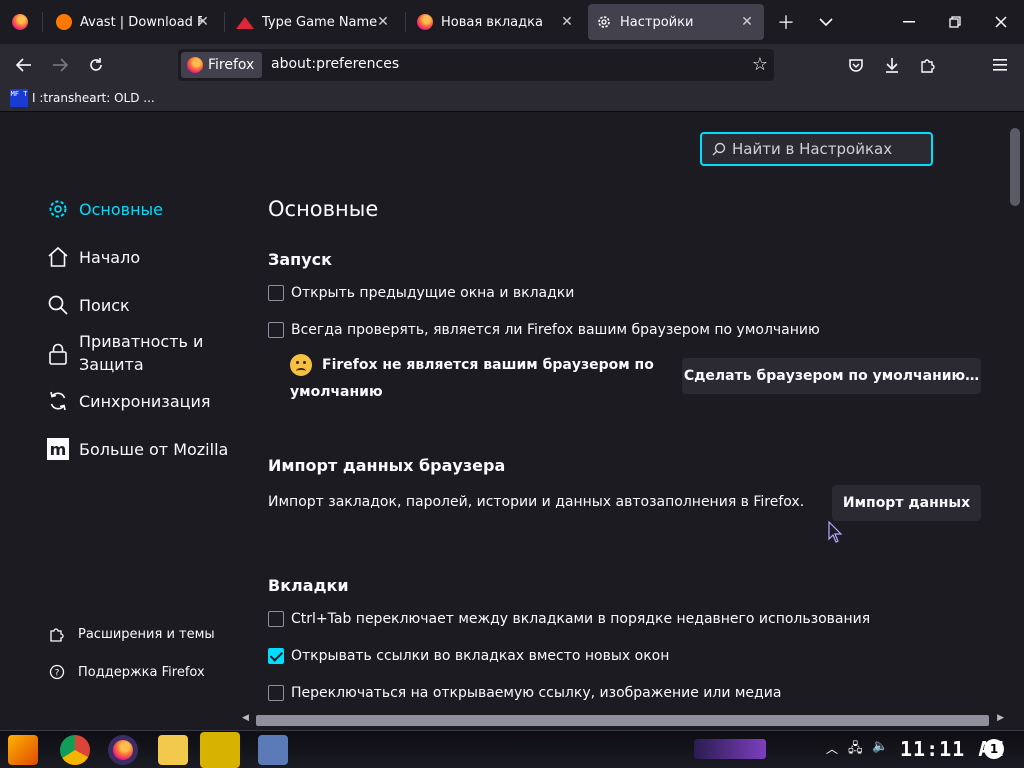 The height and width of the screenshot is (768, 1024). What do you see at coordinates (132, 353) in the screenshot?
I see `sidebar-item-privacy: Приватность и Защита` at bounding box center [132, 353].